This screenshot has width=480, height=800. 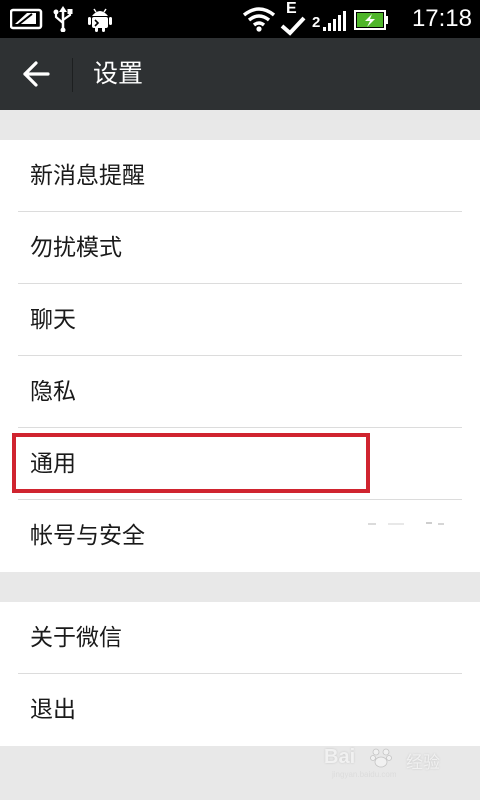 What do you see at coordinates (76, 248) in the screenshot?
I see `settings-item-label: 勿扰模式` at bounding box center [76, 248].